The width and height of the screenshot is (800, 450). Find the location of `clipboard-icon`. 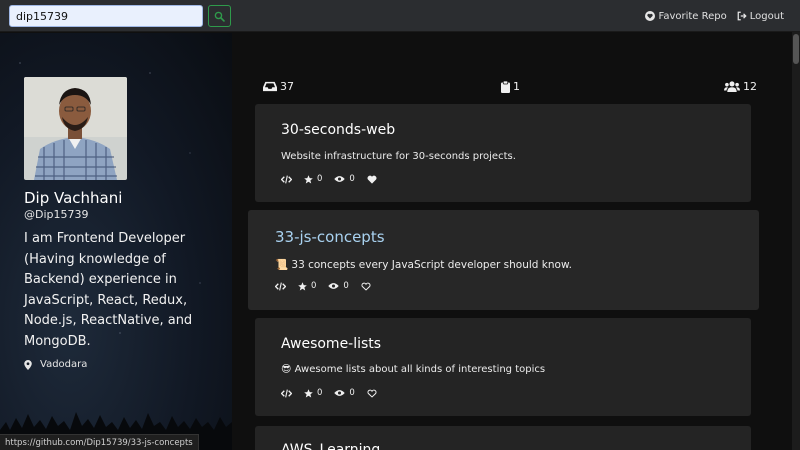

clipboard-icon is located at coordinates (505, 86).